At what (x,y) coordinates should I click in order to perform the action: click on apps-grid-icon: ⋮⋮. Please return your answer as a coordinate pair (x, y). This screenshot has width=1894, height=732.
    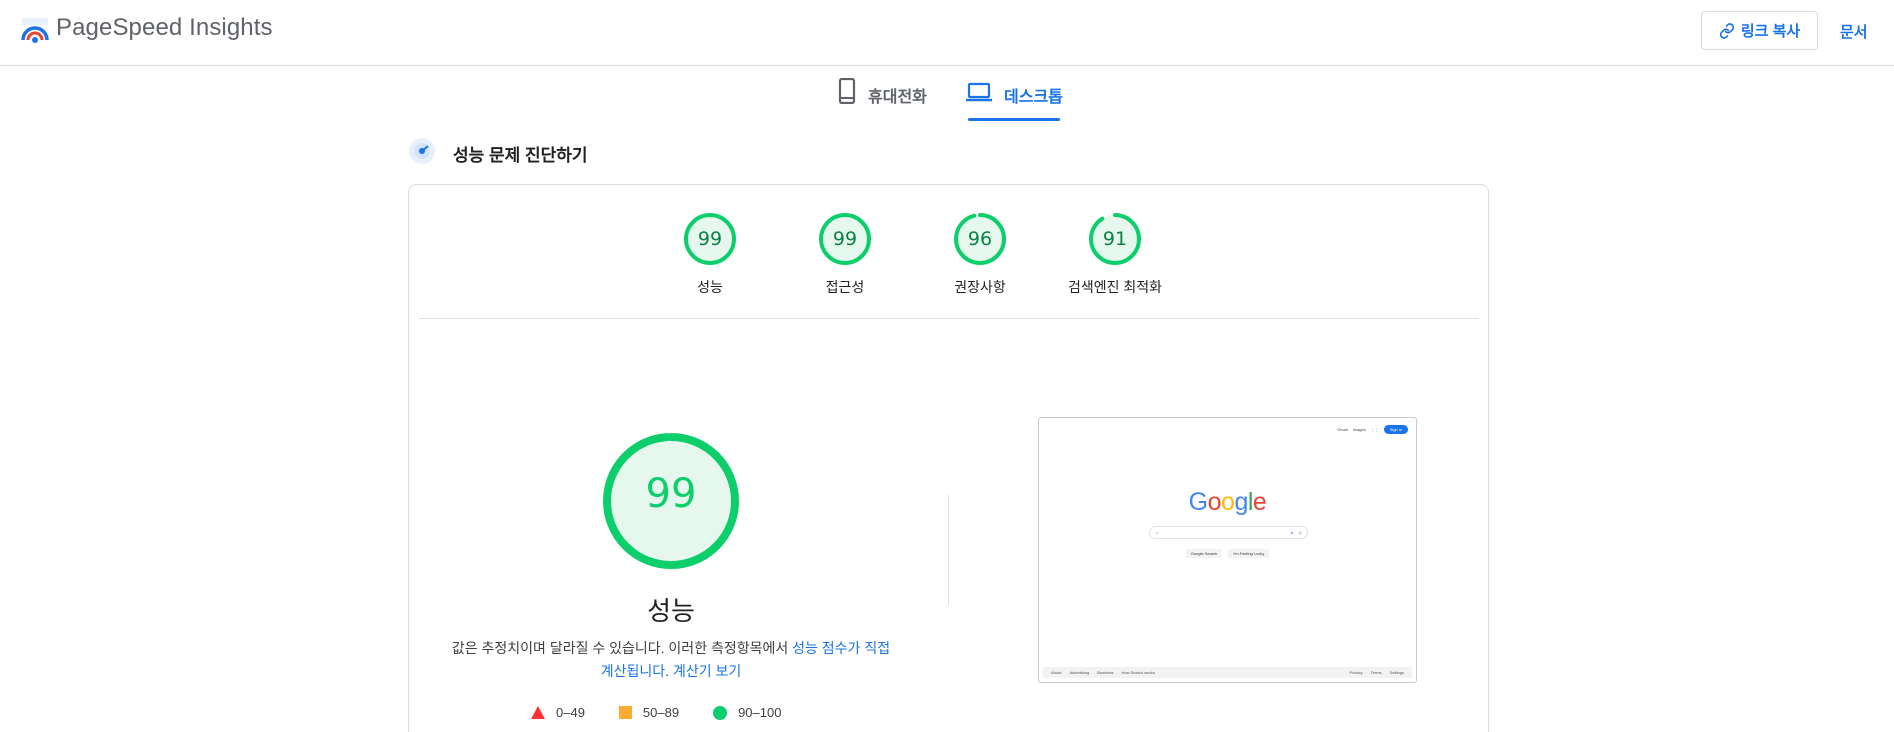
    Looking at the image, I should click on (1374, 429).